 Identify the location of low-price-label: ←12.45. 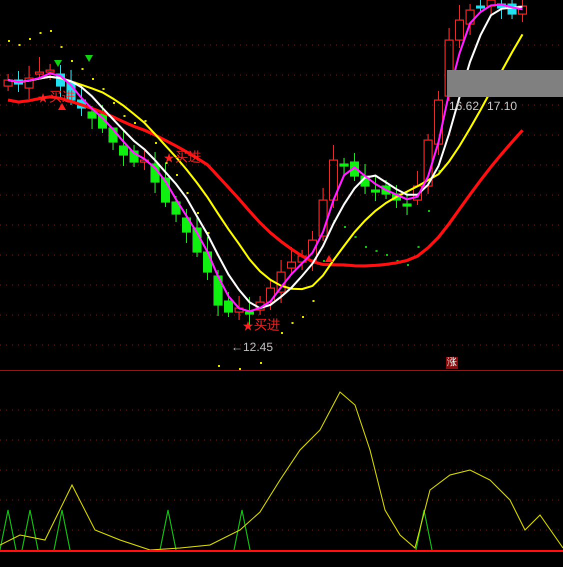
(252, 347).